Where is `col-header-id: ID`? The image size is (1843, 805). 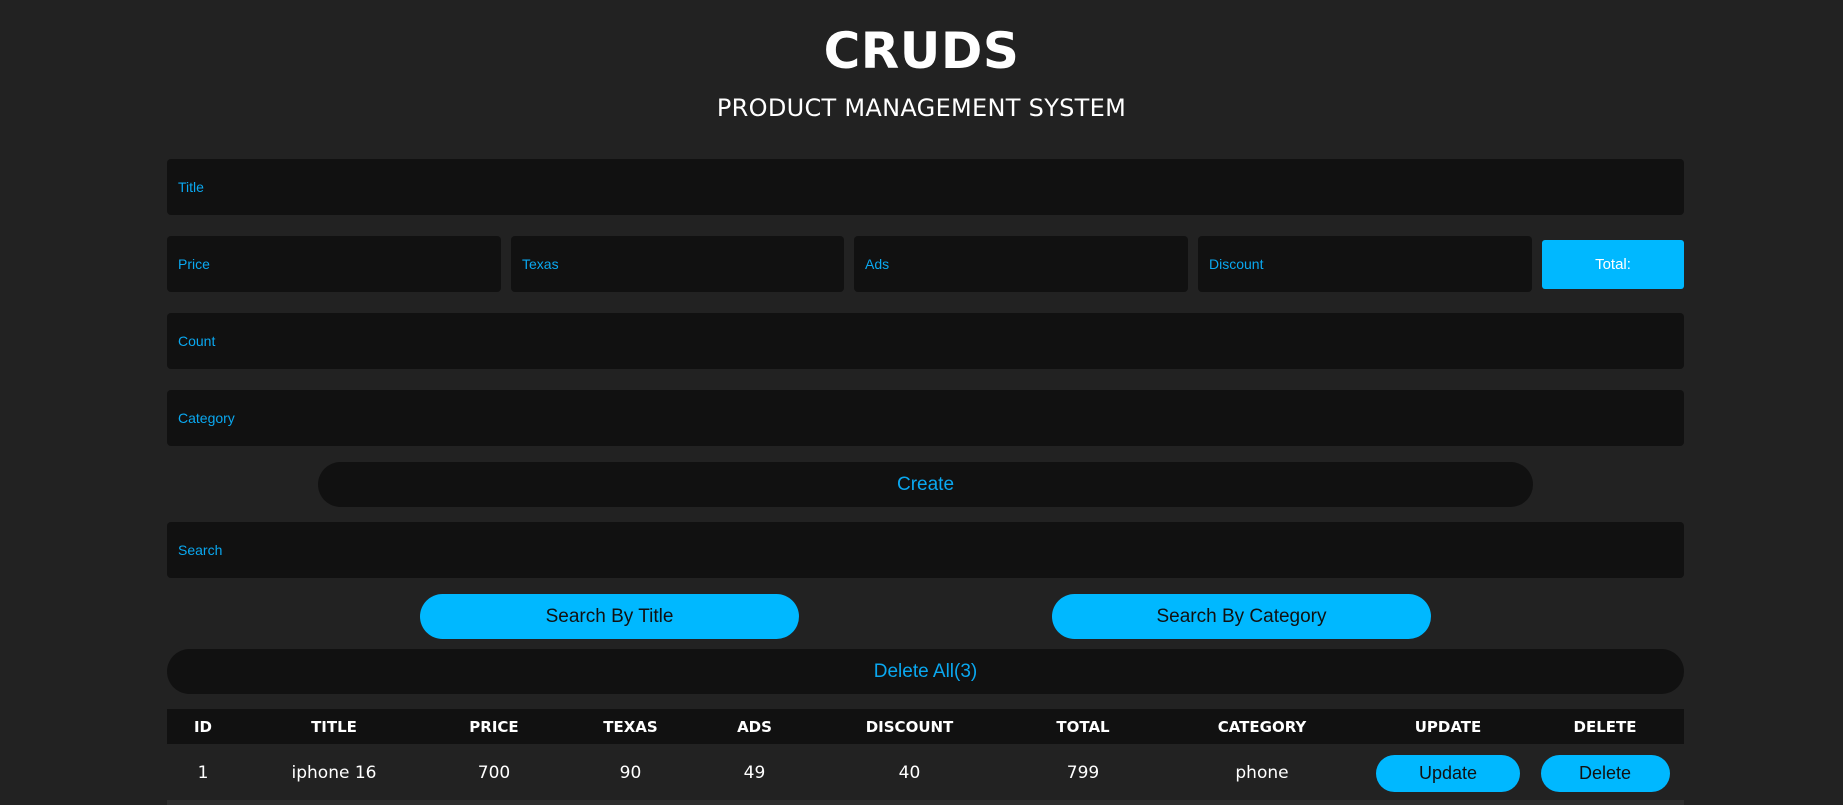
col-header-id: ID is located at coordinates (203, 726).